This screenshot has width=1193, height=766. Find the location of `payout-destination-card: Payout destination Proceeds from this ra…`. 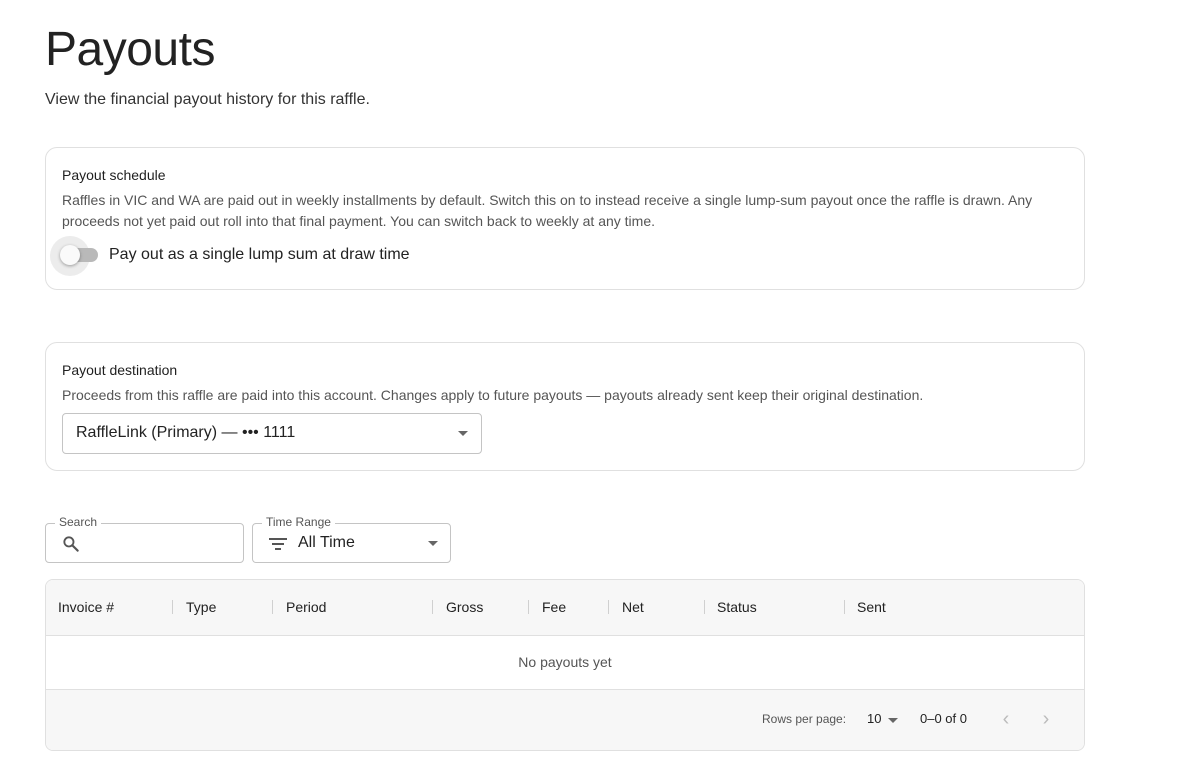

payout-destination-card: Payout destination Proceeds from this ra… is located at coordinates (565, 406).